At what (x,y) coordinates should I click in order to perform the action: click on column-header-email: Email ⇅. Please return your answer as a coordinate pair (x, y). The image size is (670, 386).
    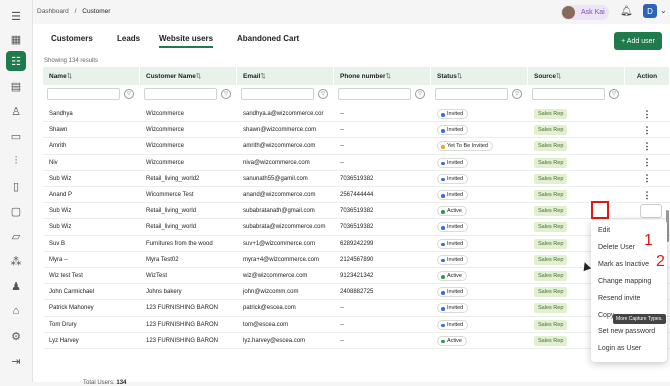
    Looking at the image, I should click on (285, 76).